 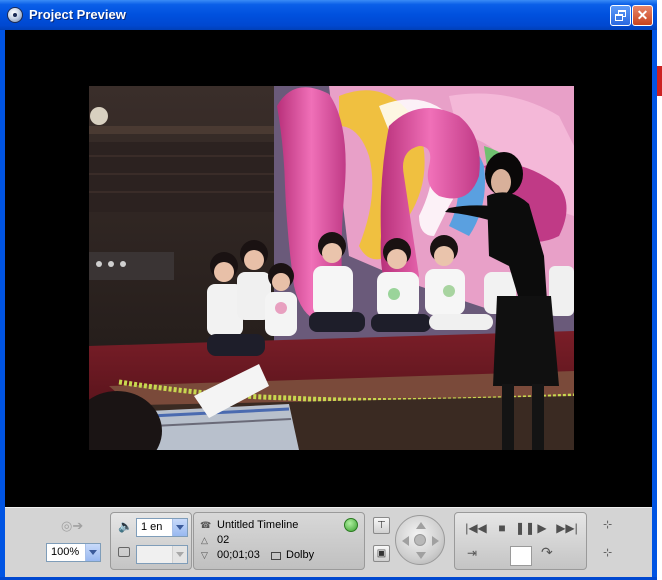 I want to click on pause-button: ❚❚, so click(x=525, y=528).